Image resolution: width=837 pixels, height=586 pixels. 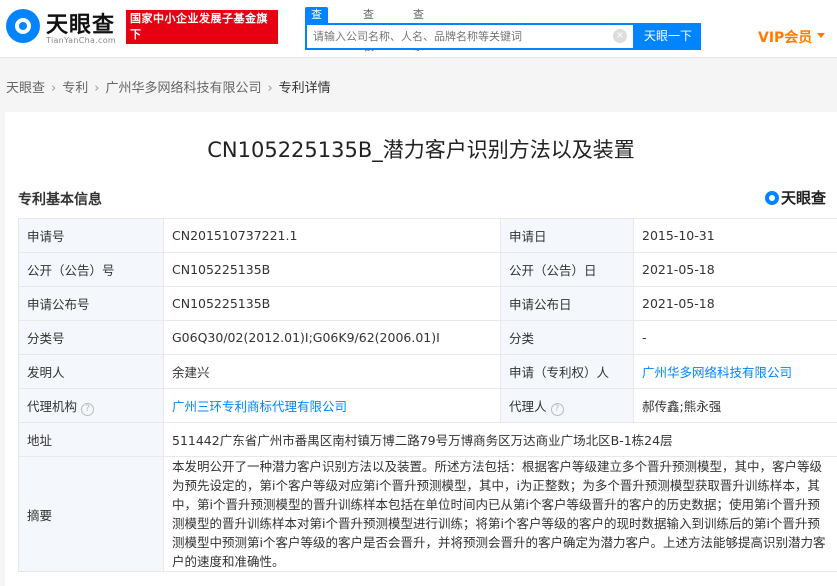 What do you see at coordinates (785, 37) in the screenshot?
I see `vip-member-link: VIP会员` at bounding box center [785, 37].